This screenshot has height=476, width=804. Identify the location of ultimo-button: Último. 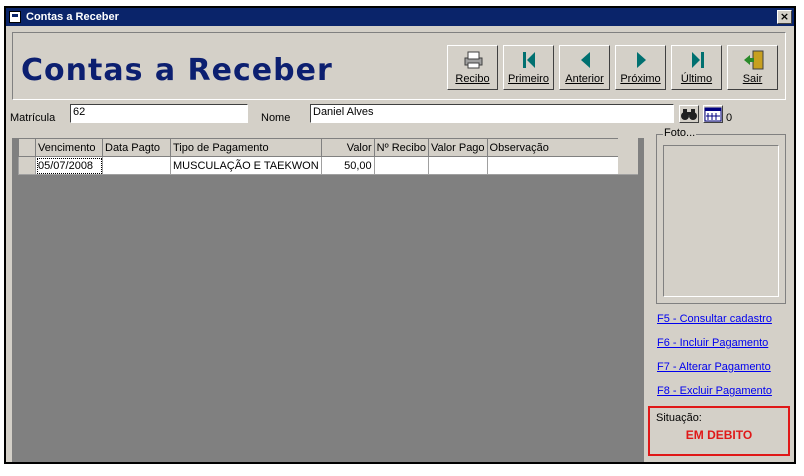
(696, 67).